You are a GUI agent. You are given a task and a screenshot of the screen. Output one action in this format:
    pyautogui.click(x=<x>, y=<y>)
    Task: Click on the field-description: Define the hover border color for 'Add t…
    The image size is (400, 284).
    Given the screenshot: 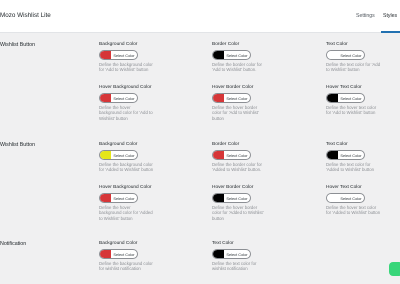 What is the action you would take?
    pyautogui.click(x=235, y=113)
    